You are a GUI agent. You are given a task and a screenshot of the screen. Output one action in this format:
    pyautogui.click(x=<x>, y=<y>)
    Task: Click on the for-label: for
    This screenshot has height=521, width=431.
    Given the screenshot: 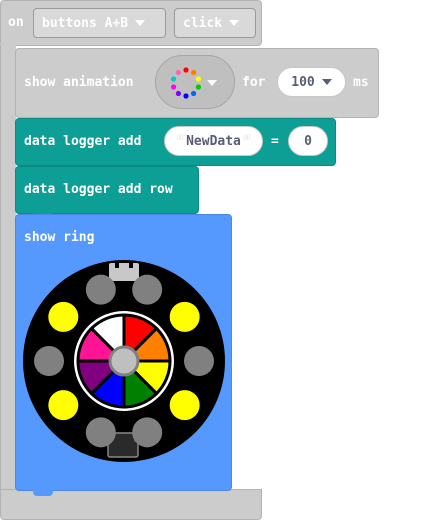 What is the action you would take?
    pyautogui.click(x=254, y=82)
    